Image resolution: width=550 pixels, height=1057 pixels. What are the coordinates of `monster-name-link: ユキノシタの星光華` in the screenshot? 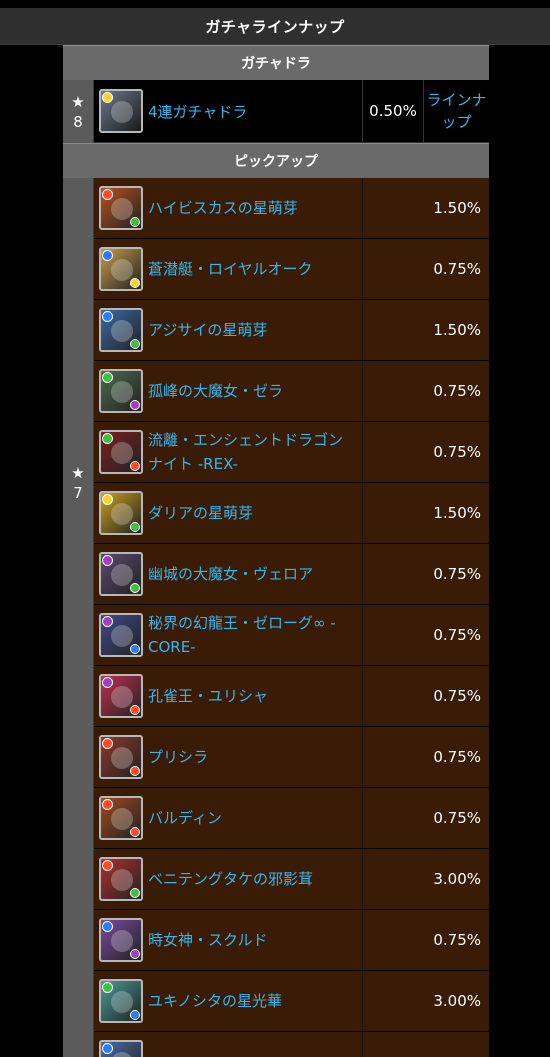 It's located at (255, 1001).